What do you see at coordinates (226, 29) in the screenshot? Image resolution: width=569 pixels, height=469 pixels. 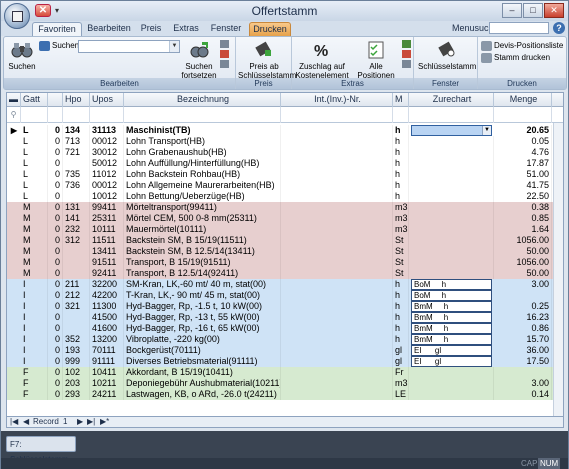 I see `tab-fenster: Fenster` at bounding box center [226, 29].